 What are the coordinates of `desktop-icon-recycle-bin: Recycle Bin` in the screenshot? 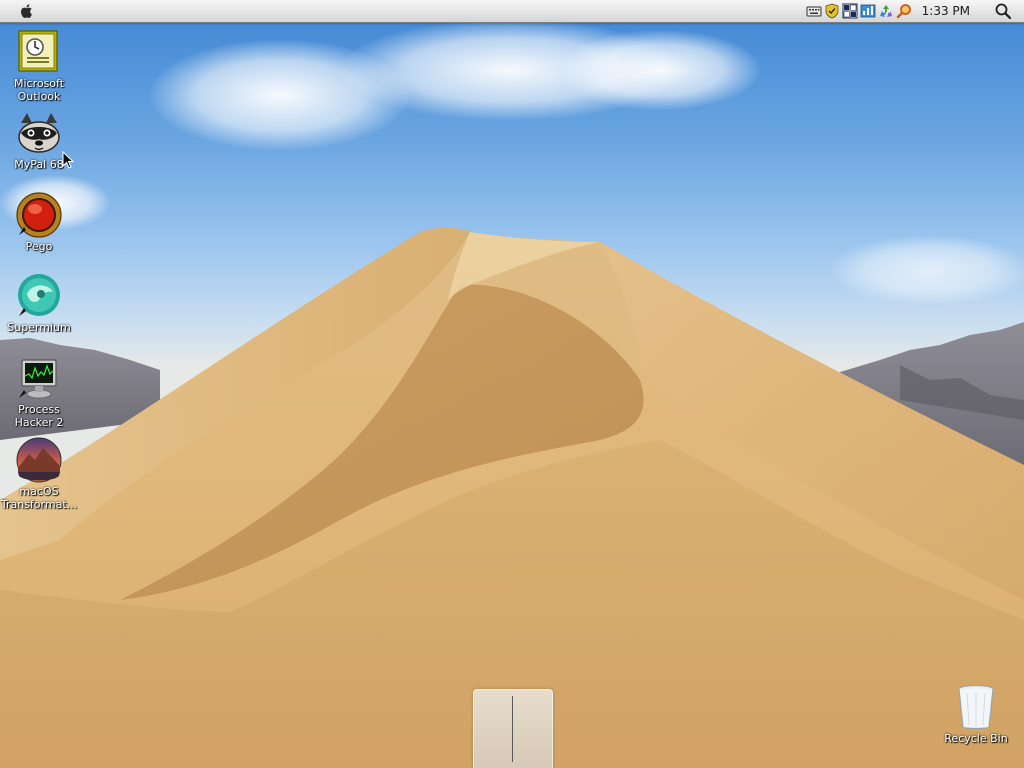 It's located at (976, 714).